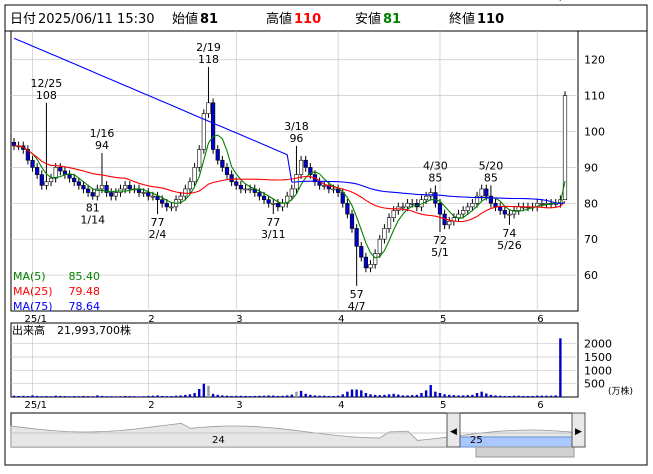 This screenshot has width=653, height=474. I want to click on annotation-low-date: 1/14, so click(92, 220).